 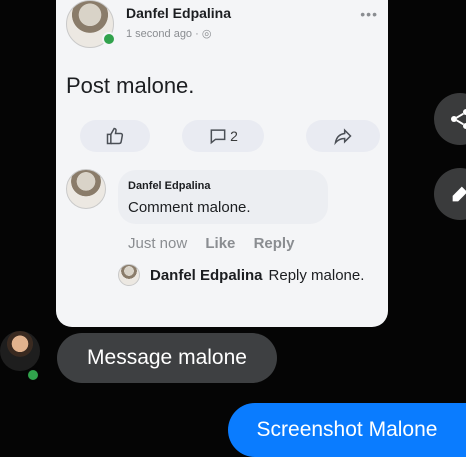 I want to click on reply-text: Reply malone., so click(x=316, y=275).